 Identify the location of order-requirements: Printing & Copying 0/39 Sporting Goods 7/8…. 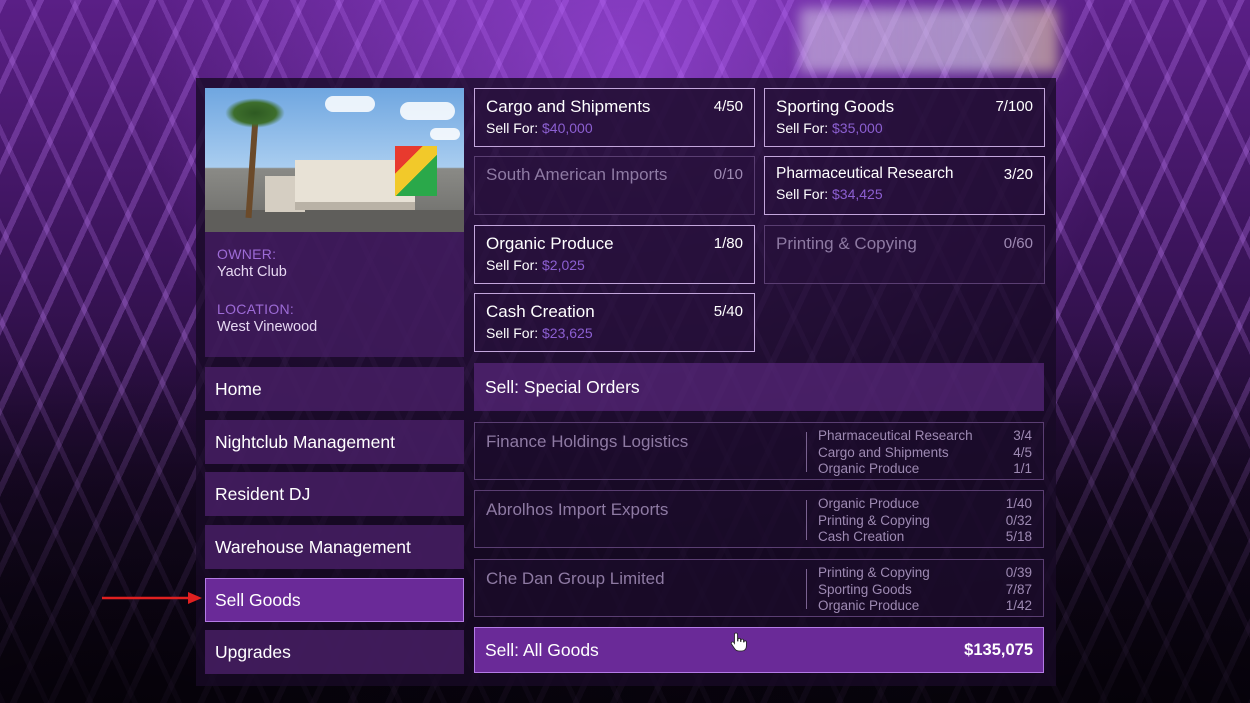
(925, 590).